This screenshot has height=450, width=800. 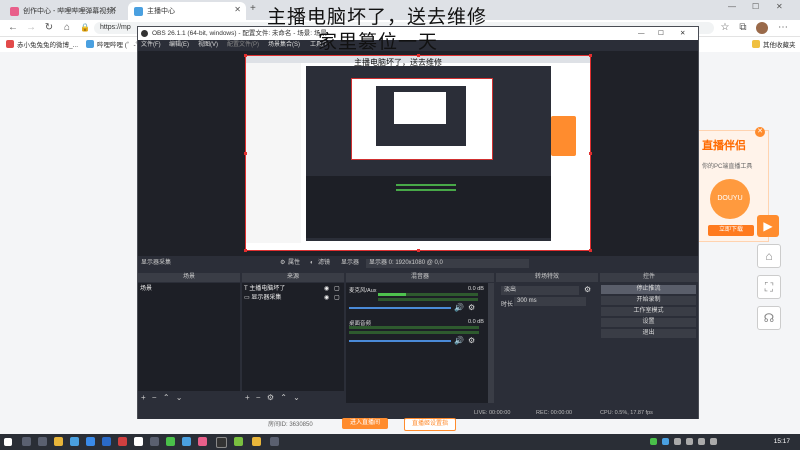 I want to click on menu-edit: 编辑(E), so click(x=179, y=45).